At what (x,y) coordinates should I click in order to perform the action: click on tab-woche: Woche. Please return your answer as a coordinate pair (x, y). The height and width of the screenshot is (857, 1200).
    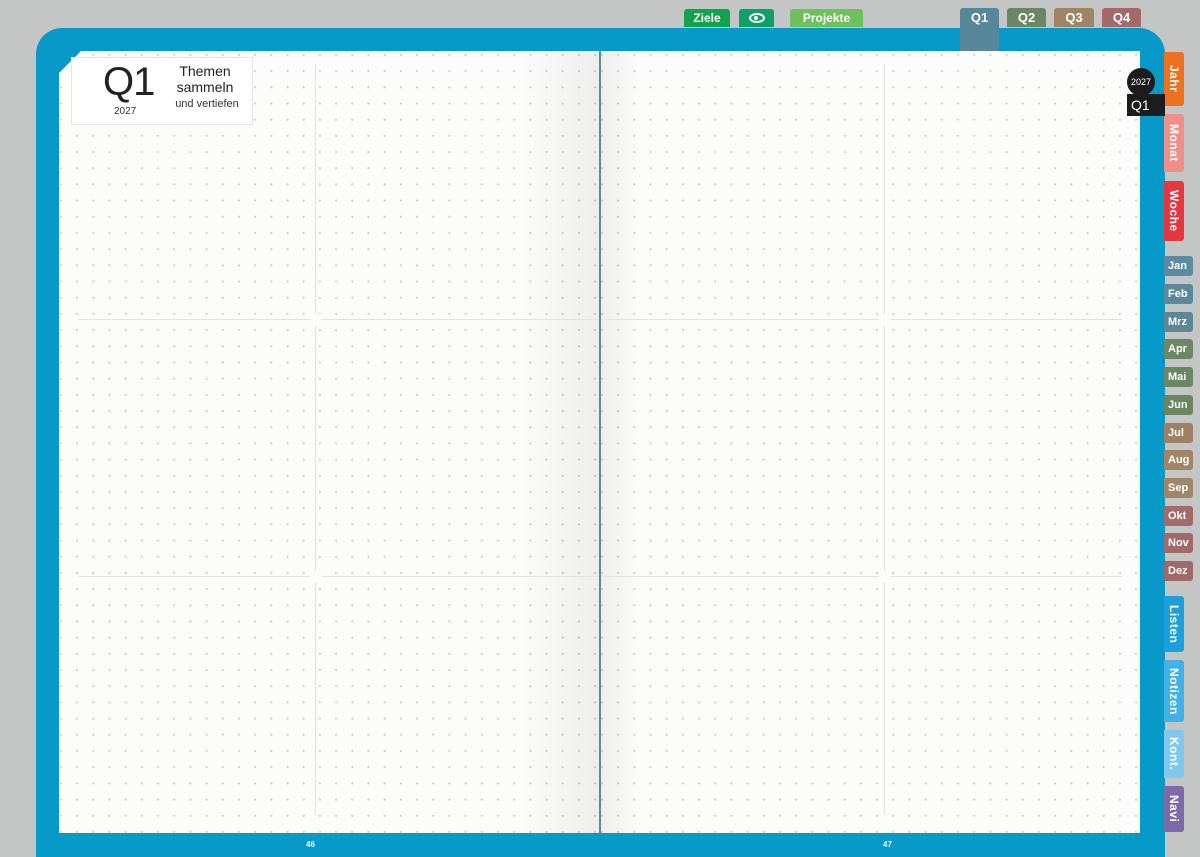
    Looking at the image, I should click on (1174, 211).